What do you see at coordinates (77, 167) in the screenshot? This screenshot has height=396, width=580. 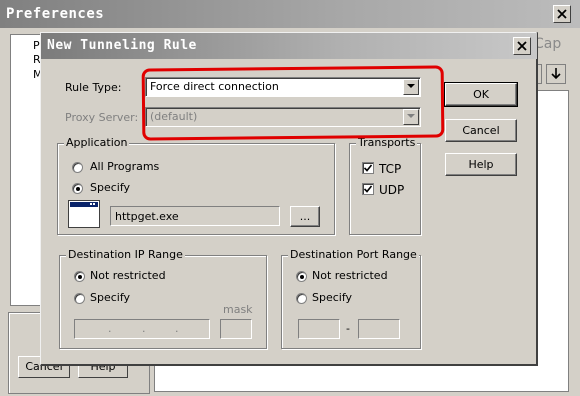 I see `all-programs-radio` at bounding box center [77, 167].